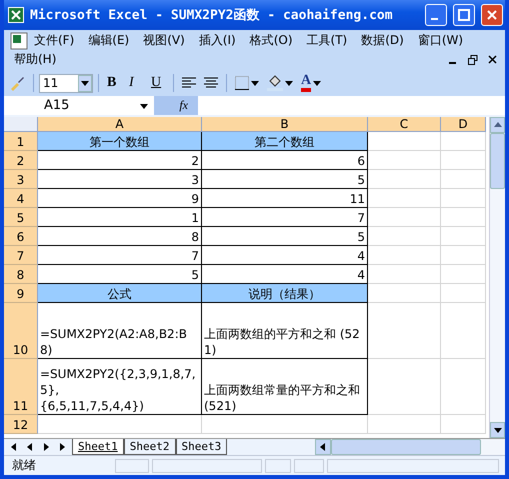 The image size is (509, 479). Describe the element at coordinates (382, 40) in the screenshot. I see `menu-item: 数据(D)` at that location.